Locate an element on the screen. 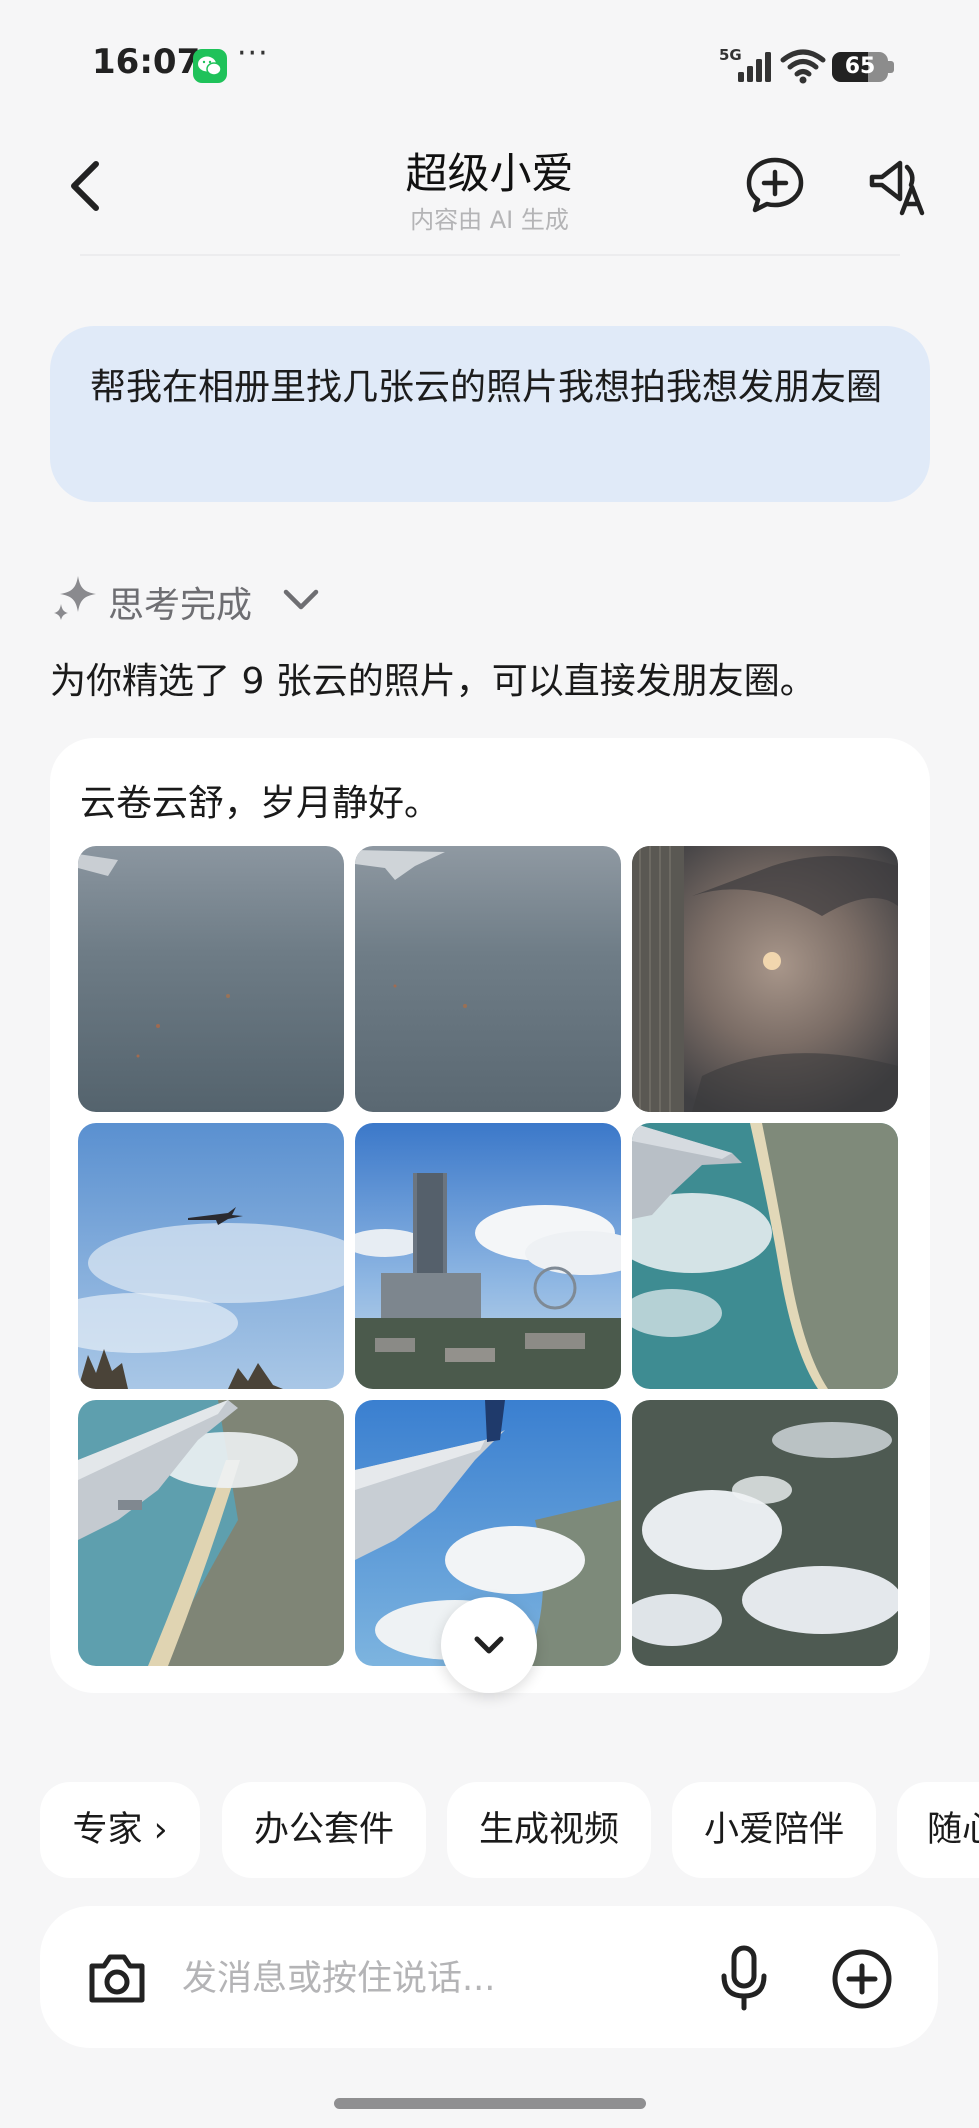  chip-generate-video: 生成视频 is located at coordinates (549, 1830).